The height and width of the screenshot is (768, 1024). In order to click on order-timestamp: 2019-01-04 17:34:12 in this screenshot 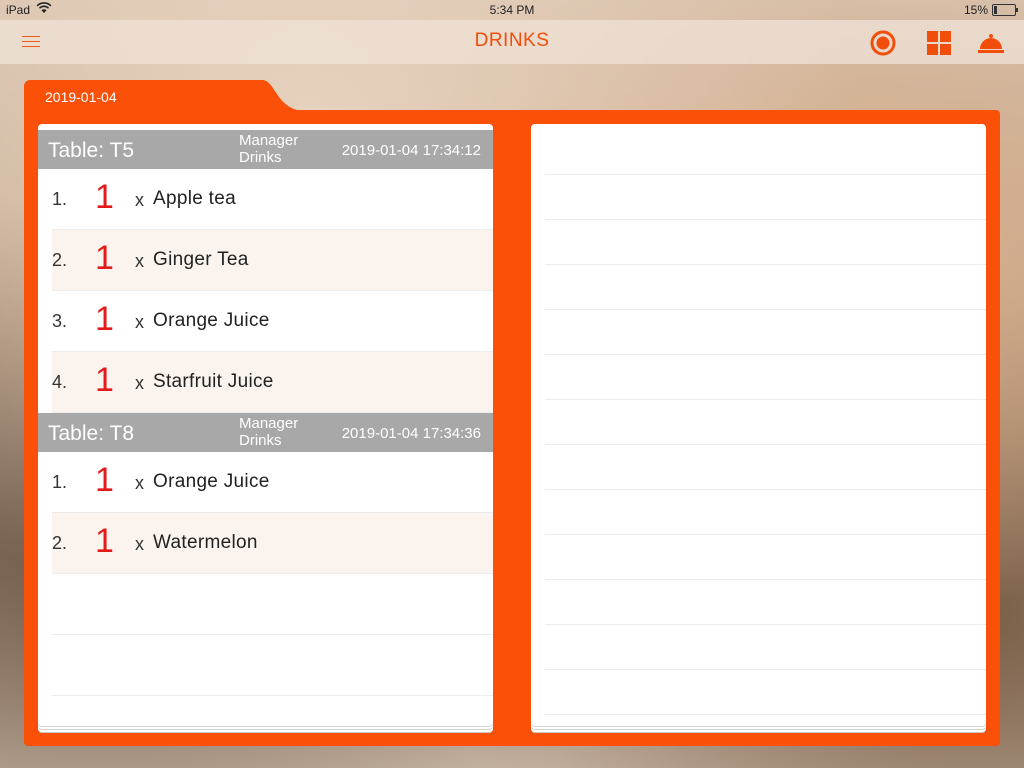, I will do `click(411, 150)`.